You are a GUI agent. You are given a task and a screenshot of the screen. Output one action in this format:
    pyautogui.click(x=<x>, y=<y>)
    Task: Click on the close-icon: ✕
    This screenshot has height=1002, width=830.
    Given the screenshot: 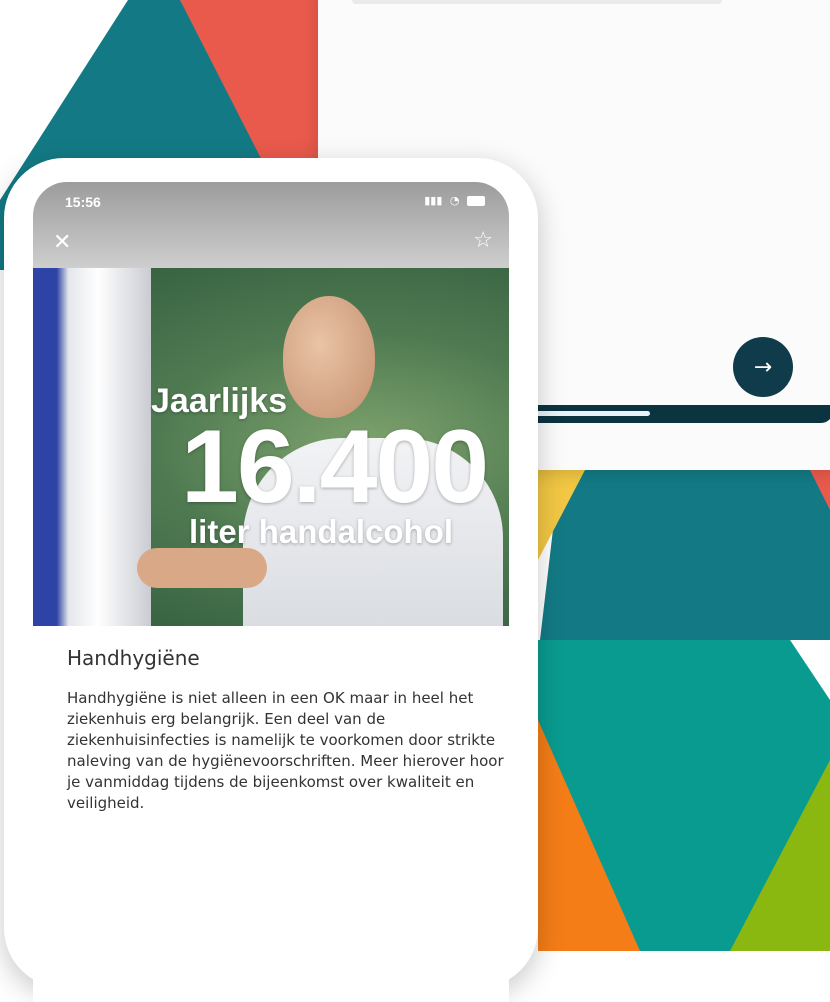 What is the action you would take?
    pyautogui.click(x=62, y=242)
    